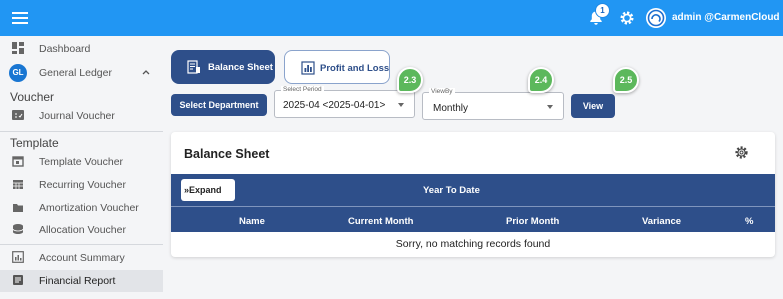  I want to click on tab-label: Profit and Loss, so click(355, 68).